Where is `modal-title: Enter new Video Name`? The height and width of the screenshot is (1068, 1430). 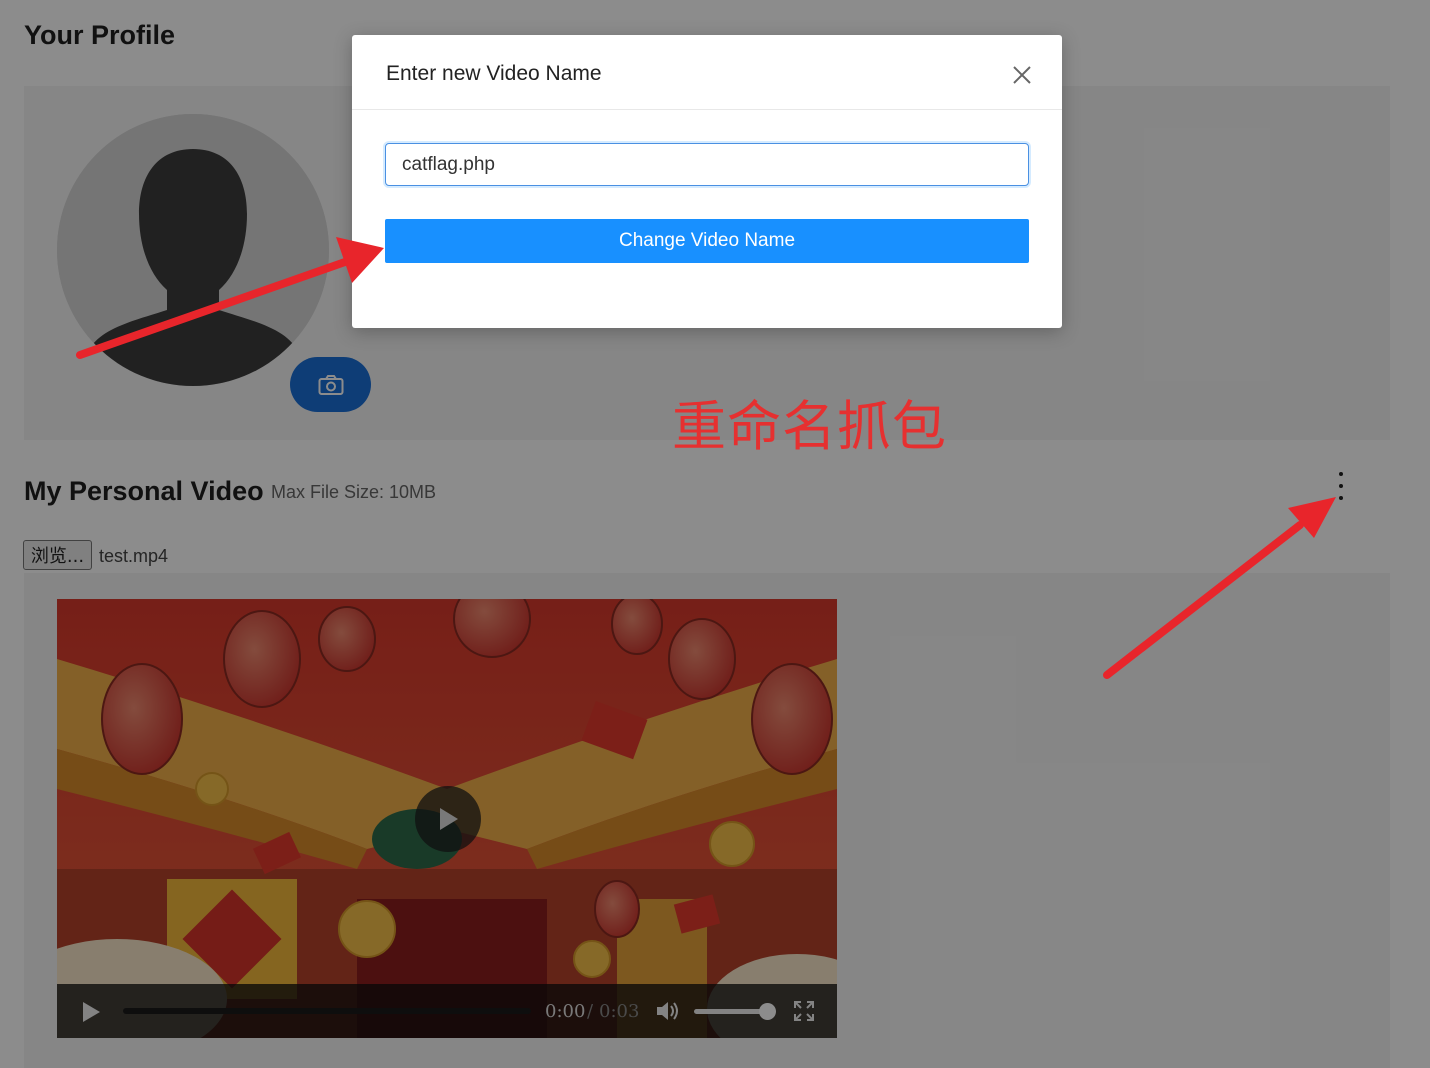 modal-title: Enter new Video Name is located at coordinates (494, 73).